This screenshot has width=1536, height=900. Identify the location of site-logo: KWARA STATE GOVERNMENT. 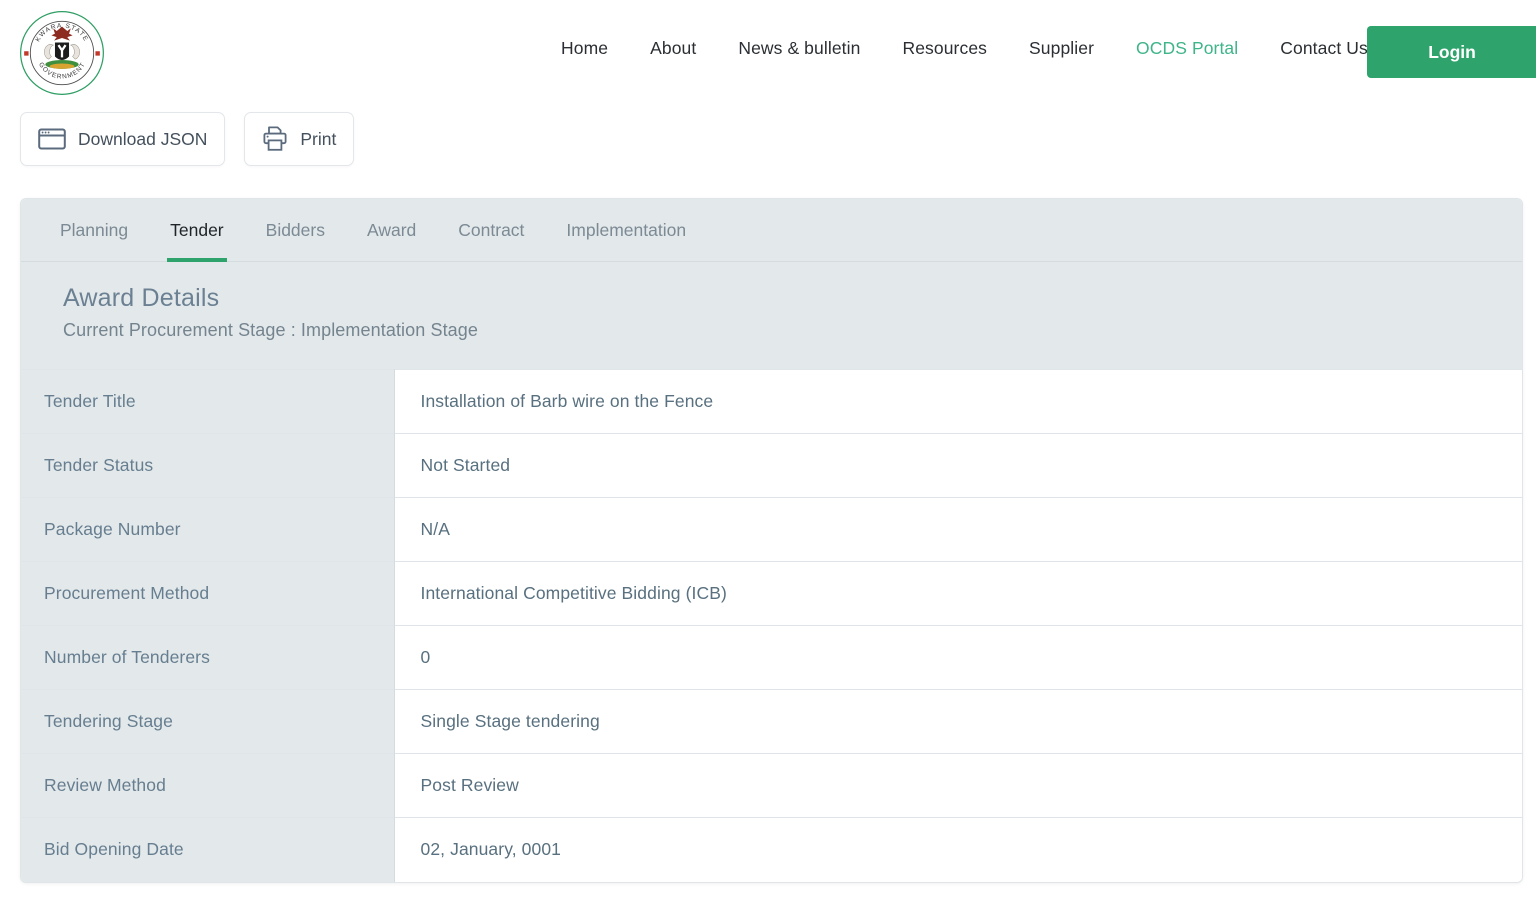
(62, 53).